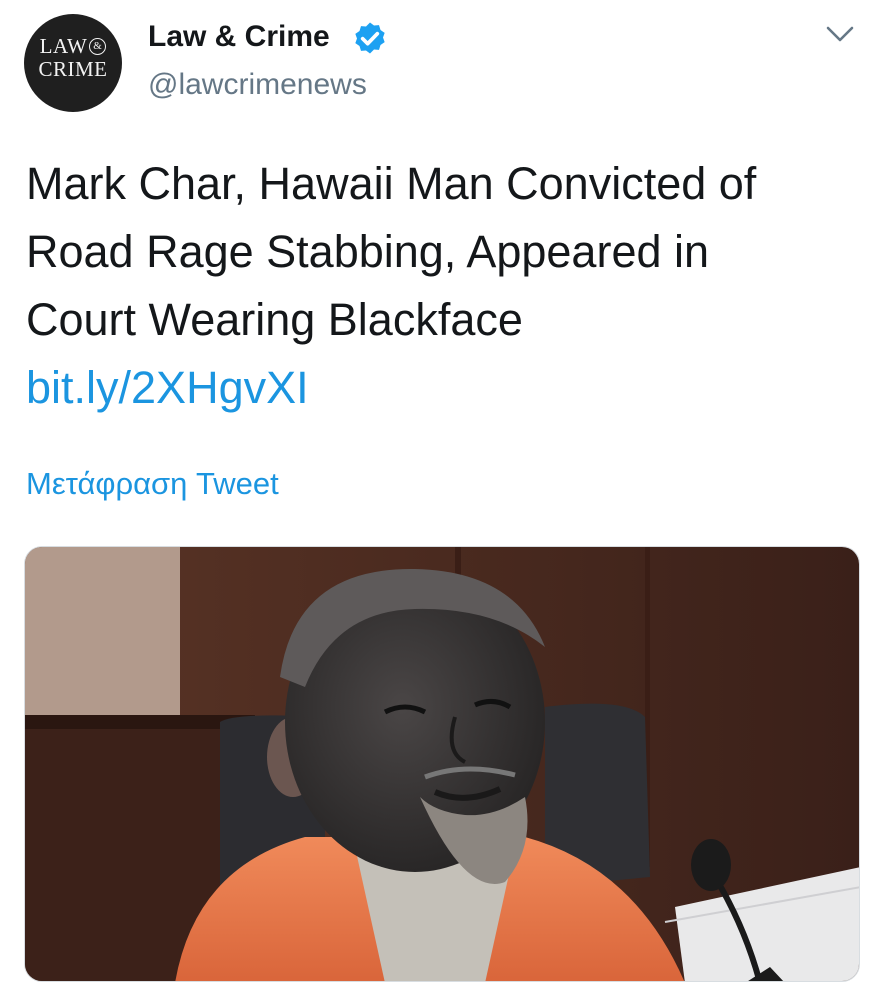 This screenshot has height=1000, width=884. I want to click on handle: @lawcrimenews, so click(257, 85).